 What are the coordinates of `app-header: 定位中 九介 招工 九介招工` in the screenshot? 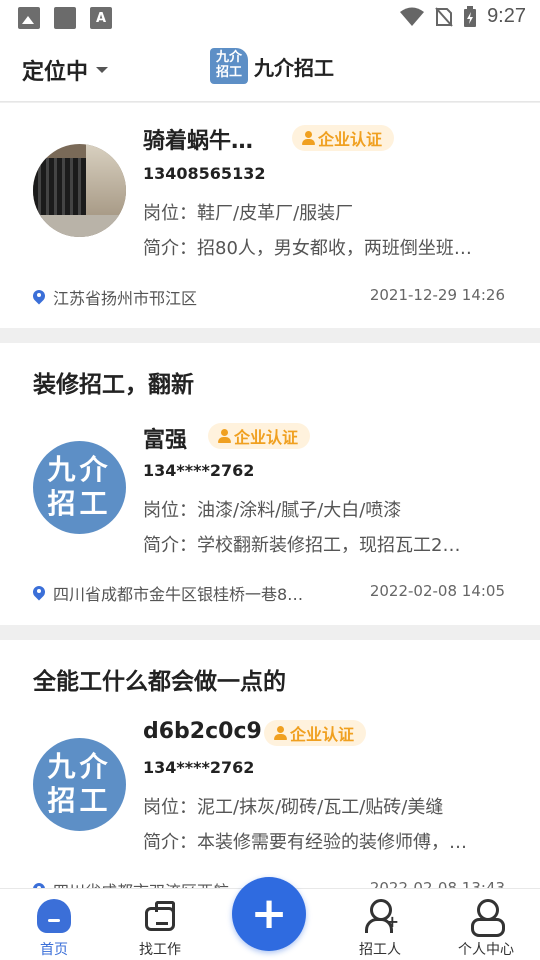 It's located at (270, 69).